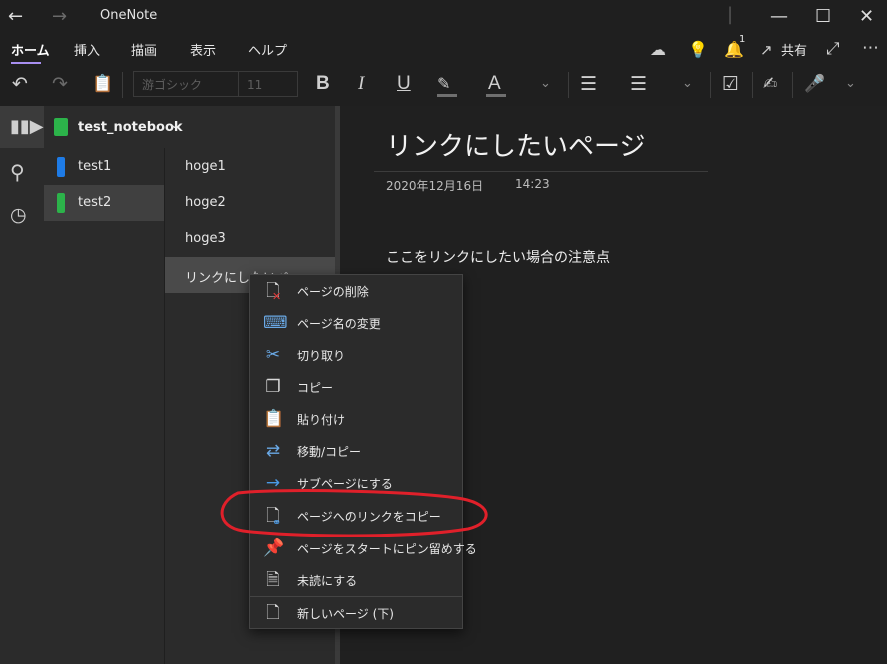 This screenshot has width=887, height=664. Describe the element at coordinates (95, 166) in the screenshot. I see `section-label: test1` at that location.